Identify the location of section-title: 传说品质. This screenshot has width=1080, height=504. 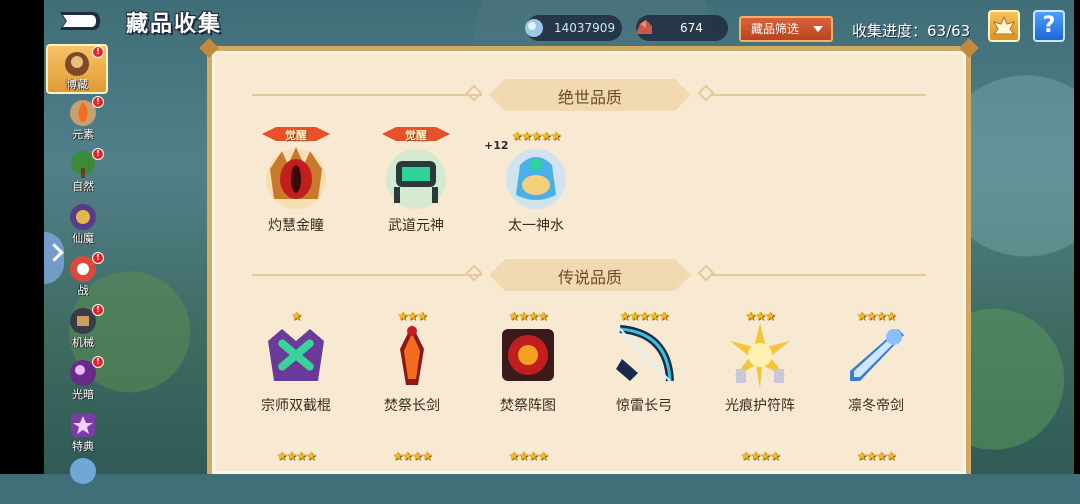
(589, 277).